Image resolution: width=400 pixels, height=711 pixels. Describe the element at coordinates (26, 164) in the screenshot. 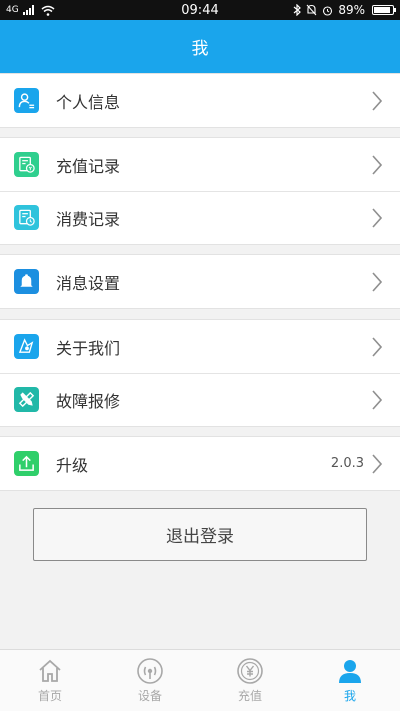

I see `recharge-record-icon` at that location.